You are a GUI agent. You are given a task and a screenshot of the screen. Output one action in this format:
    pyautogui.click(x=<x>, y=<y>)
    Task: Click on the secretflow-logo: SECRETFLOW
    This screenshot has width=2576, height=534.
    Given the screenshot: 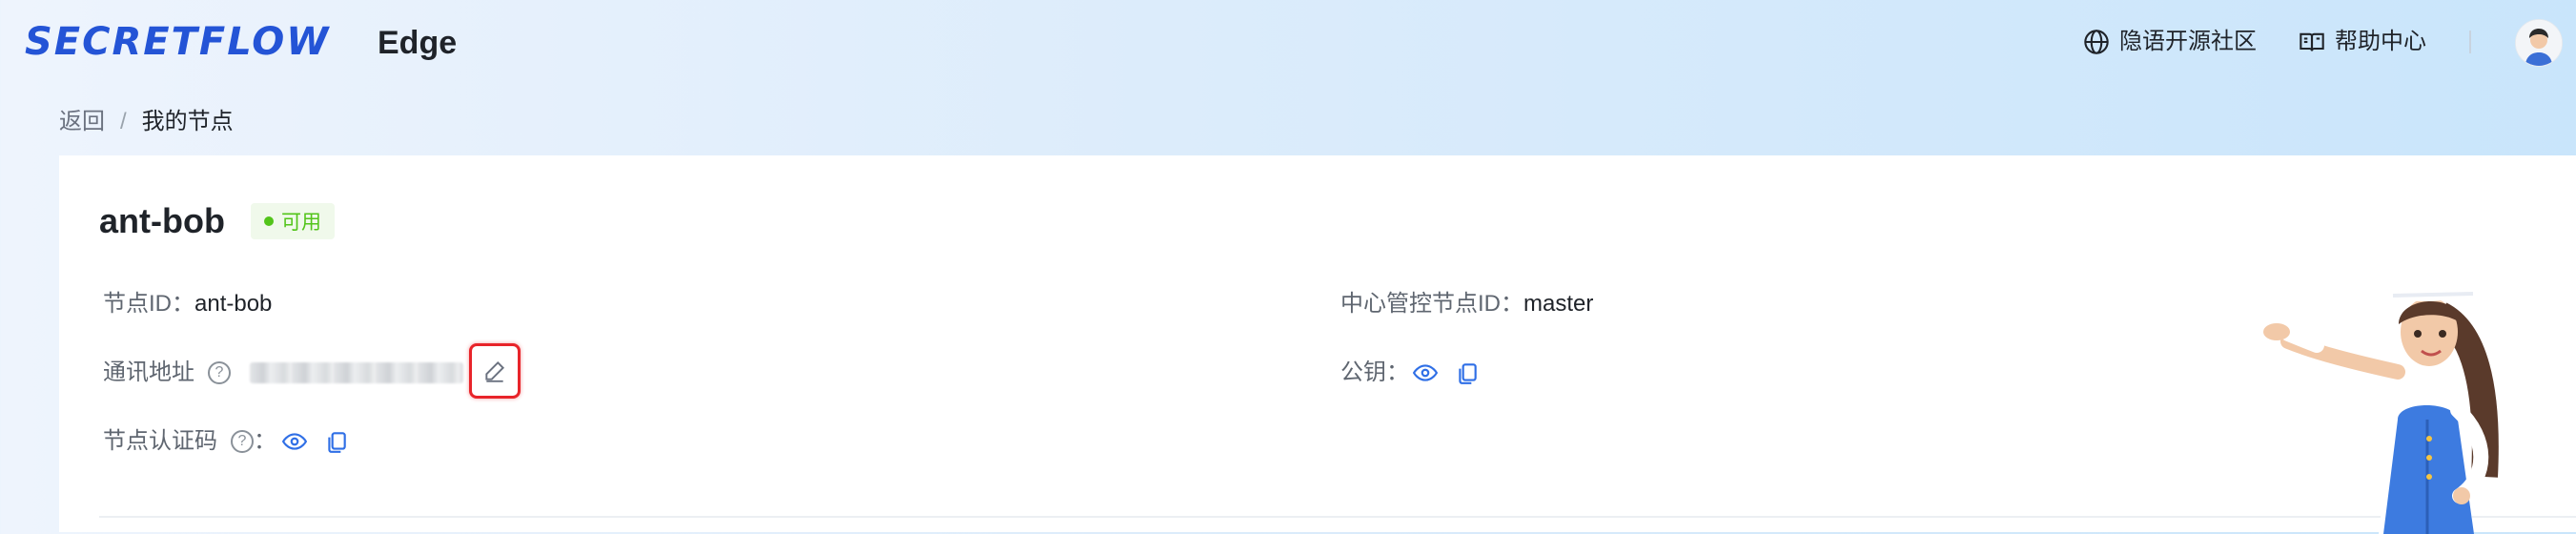 What is the action you would take?
    pyautogui.click(x=177, y=42)
    